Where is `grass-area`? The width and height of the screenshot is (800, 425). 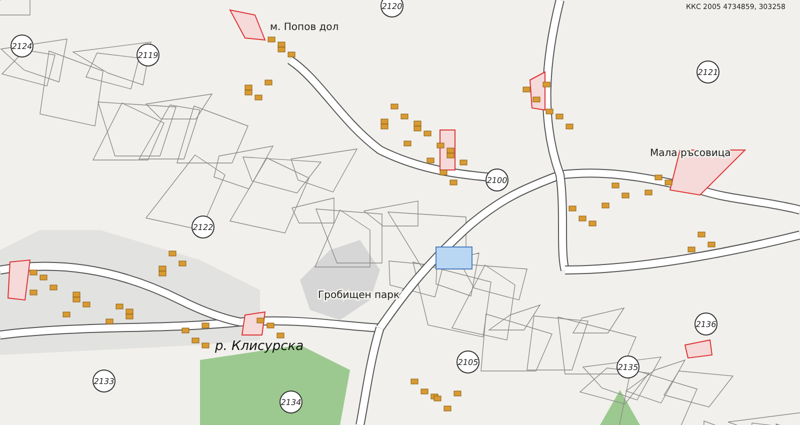
grass-area is located at coordinates (620, 407).